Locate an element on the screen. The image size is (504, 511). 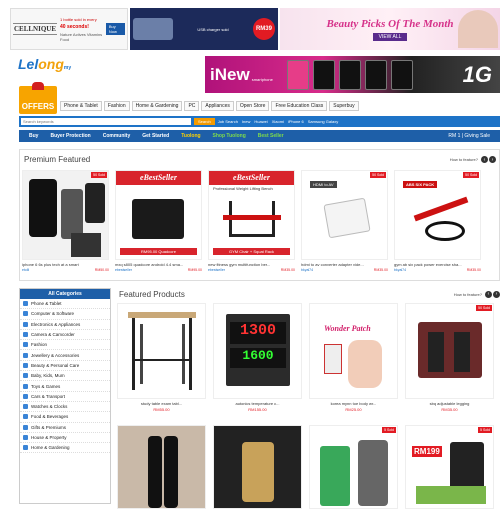
sidebar-item: Jewellery & Accessories is located at coordinates (65, 355).